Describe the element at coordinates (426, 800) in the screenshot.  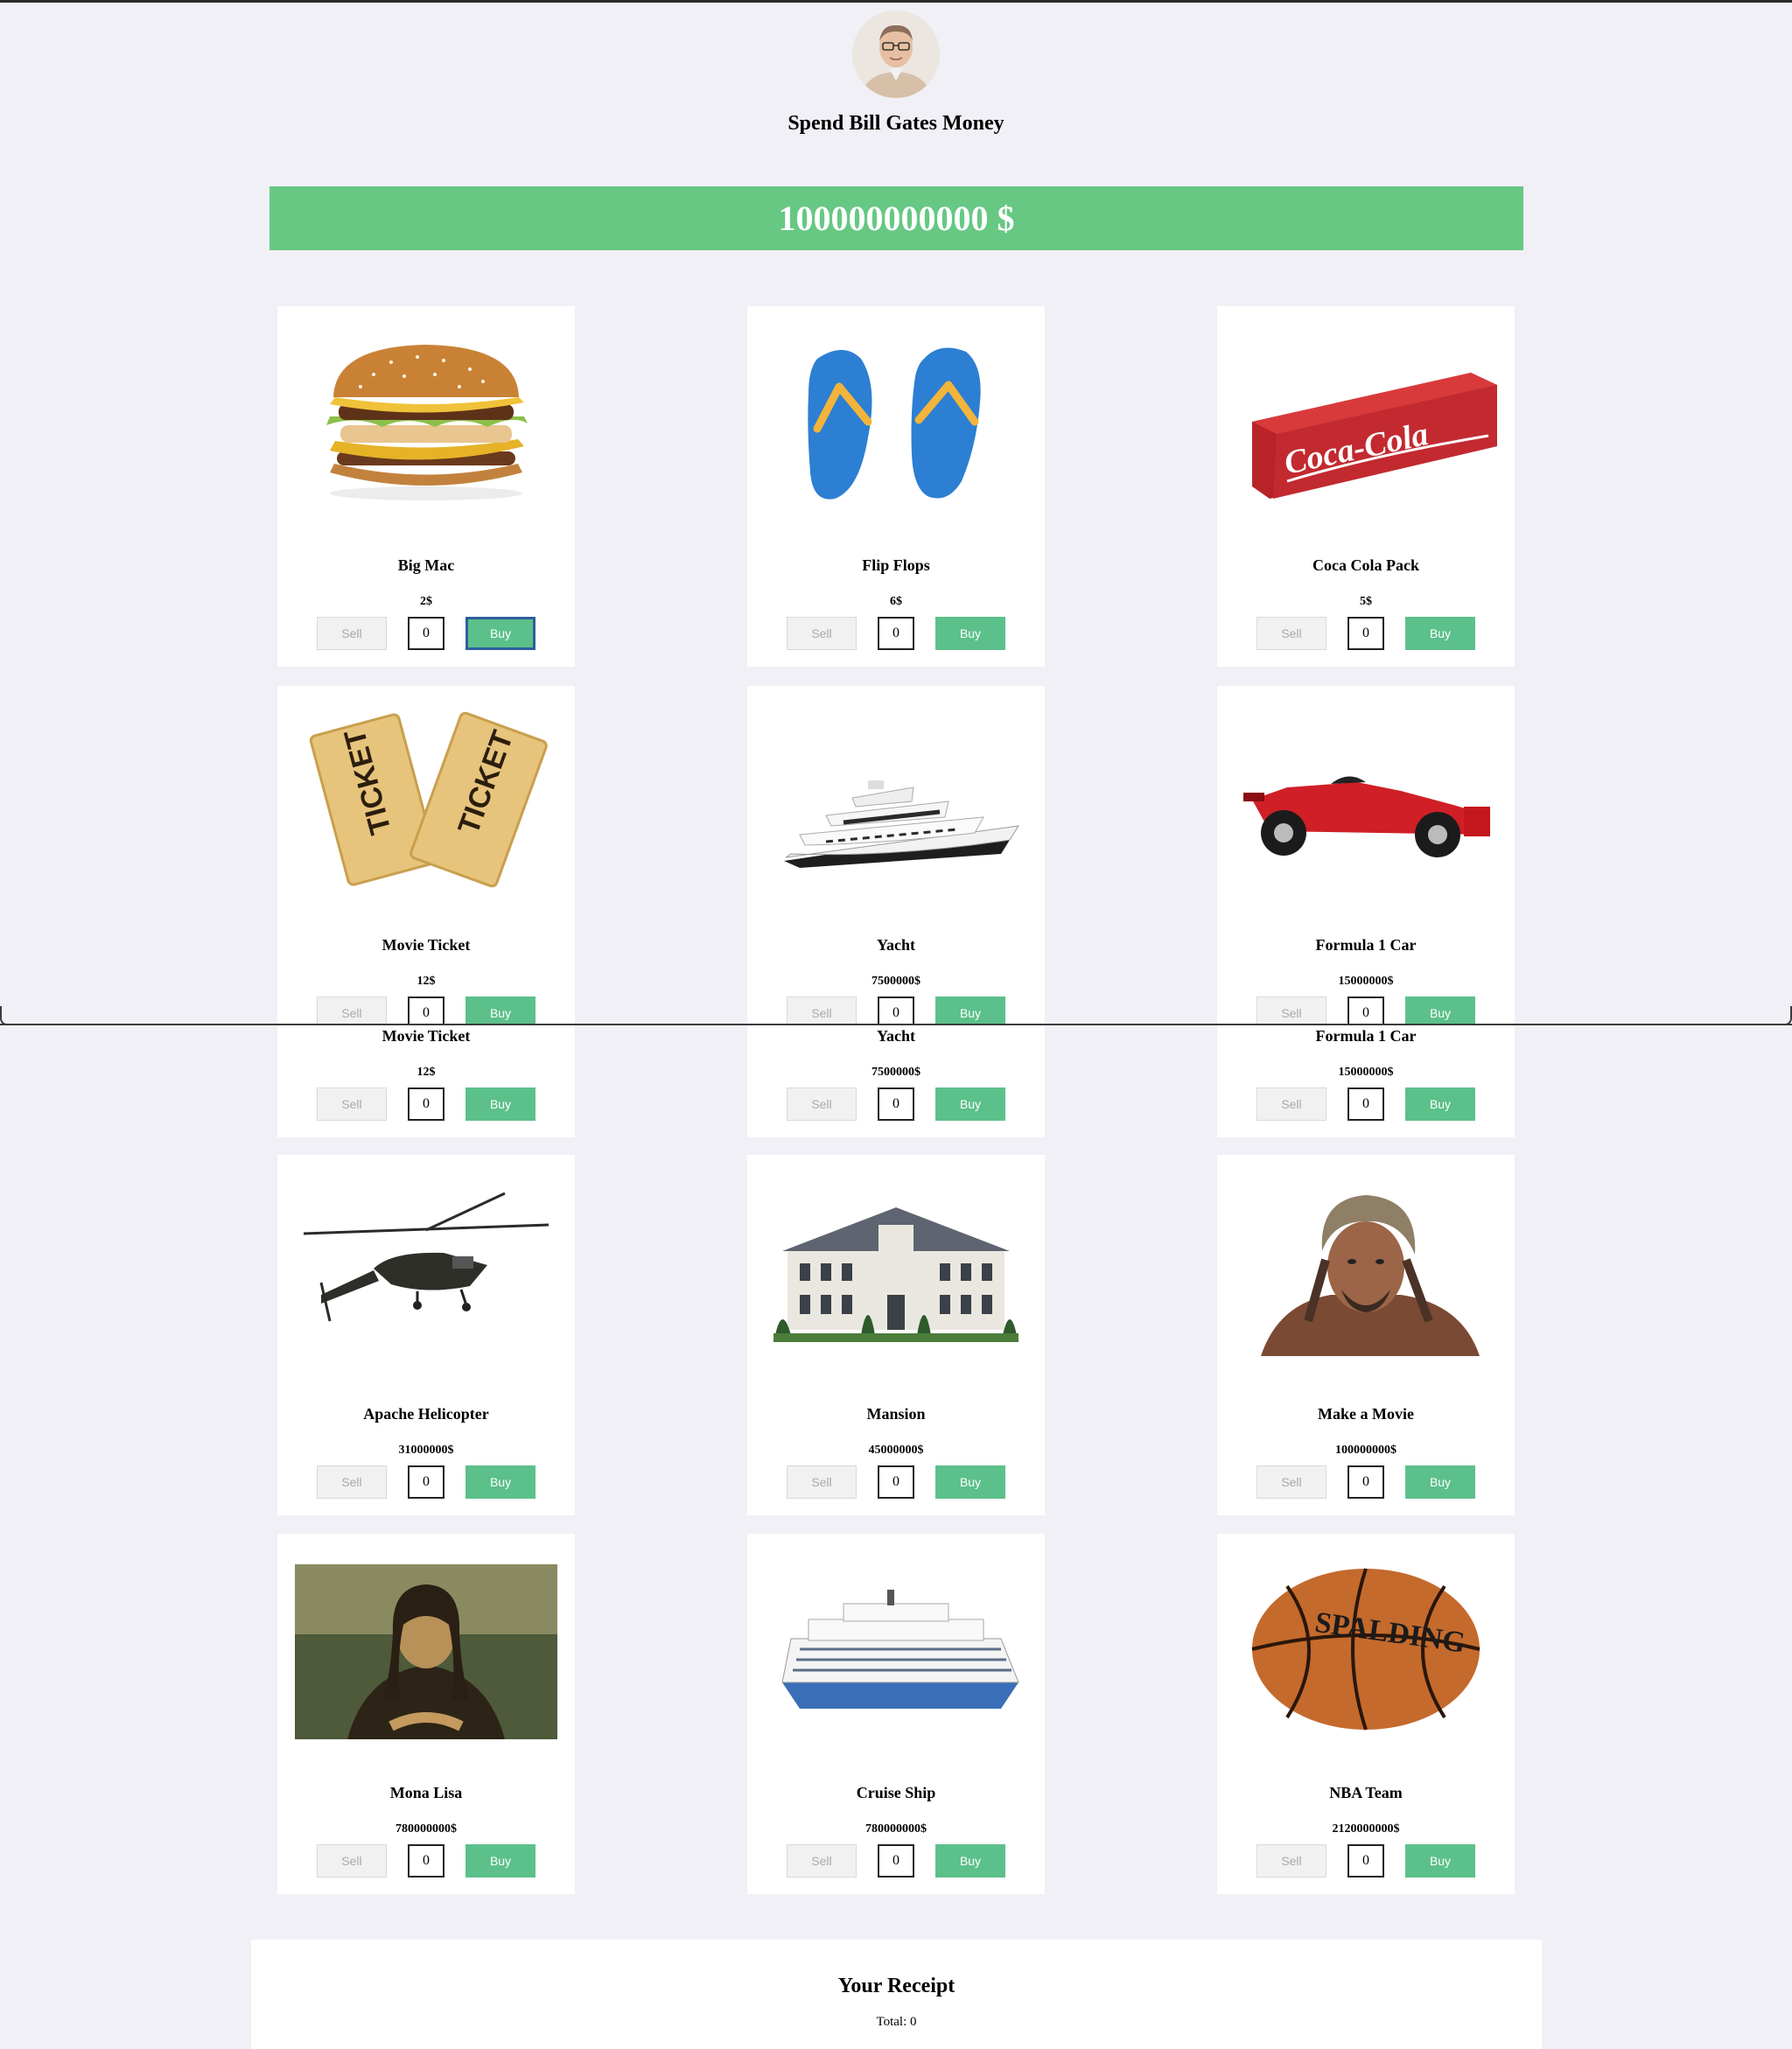
I see `movie-ticket-image: TICKET TICKET` at that location.